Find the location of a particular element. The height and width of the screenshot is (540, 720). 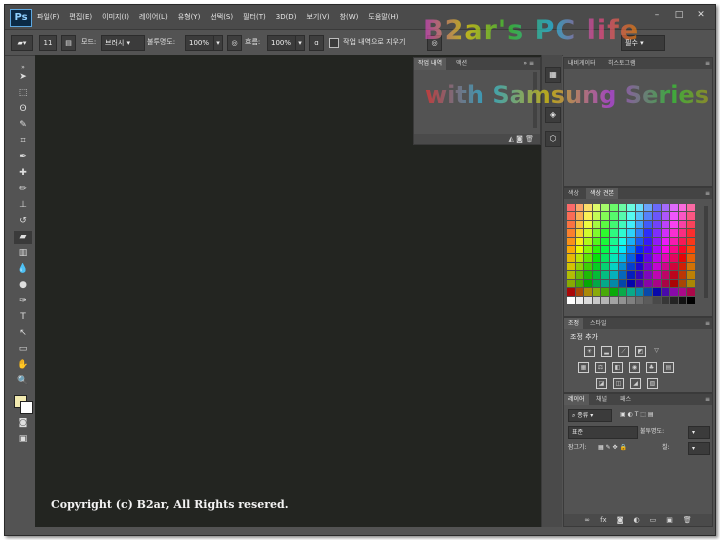

tab-actions: 액션 is located at coordinates (461, 64).